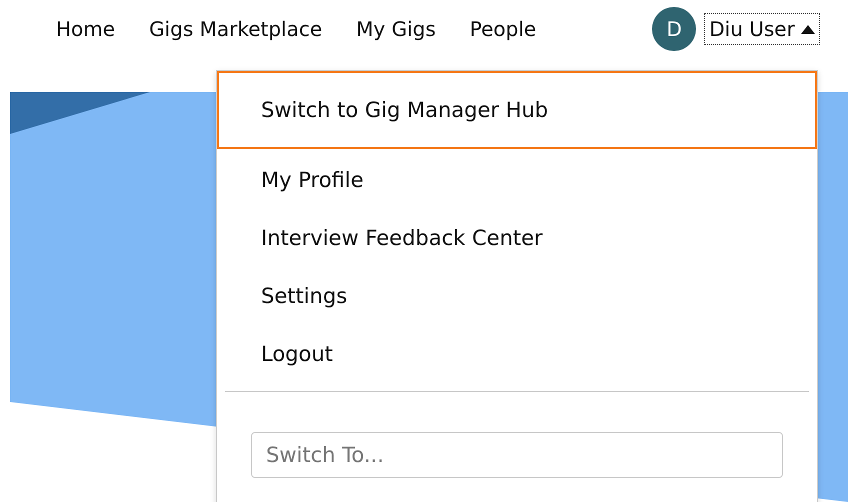 The image size is (848, 502). Describe the element at coordinates (762, 29) in the screenshot. I see `user-menu-button: Diu User` at that location.